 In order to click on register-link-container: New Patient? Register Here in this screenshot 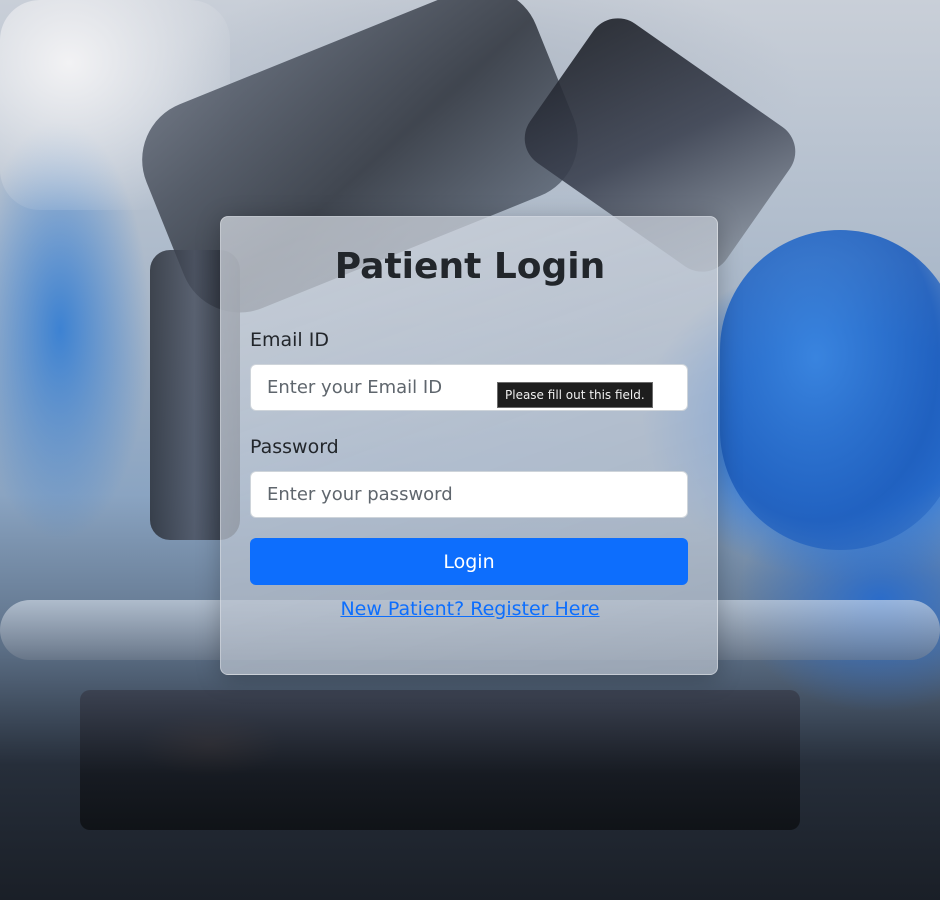, I will do `click(470, 609)`.